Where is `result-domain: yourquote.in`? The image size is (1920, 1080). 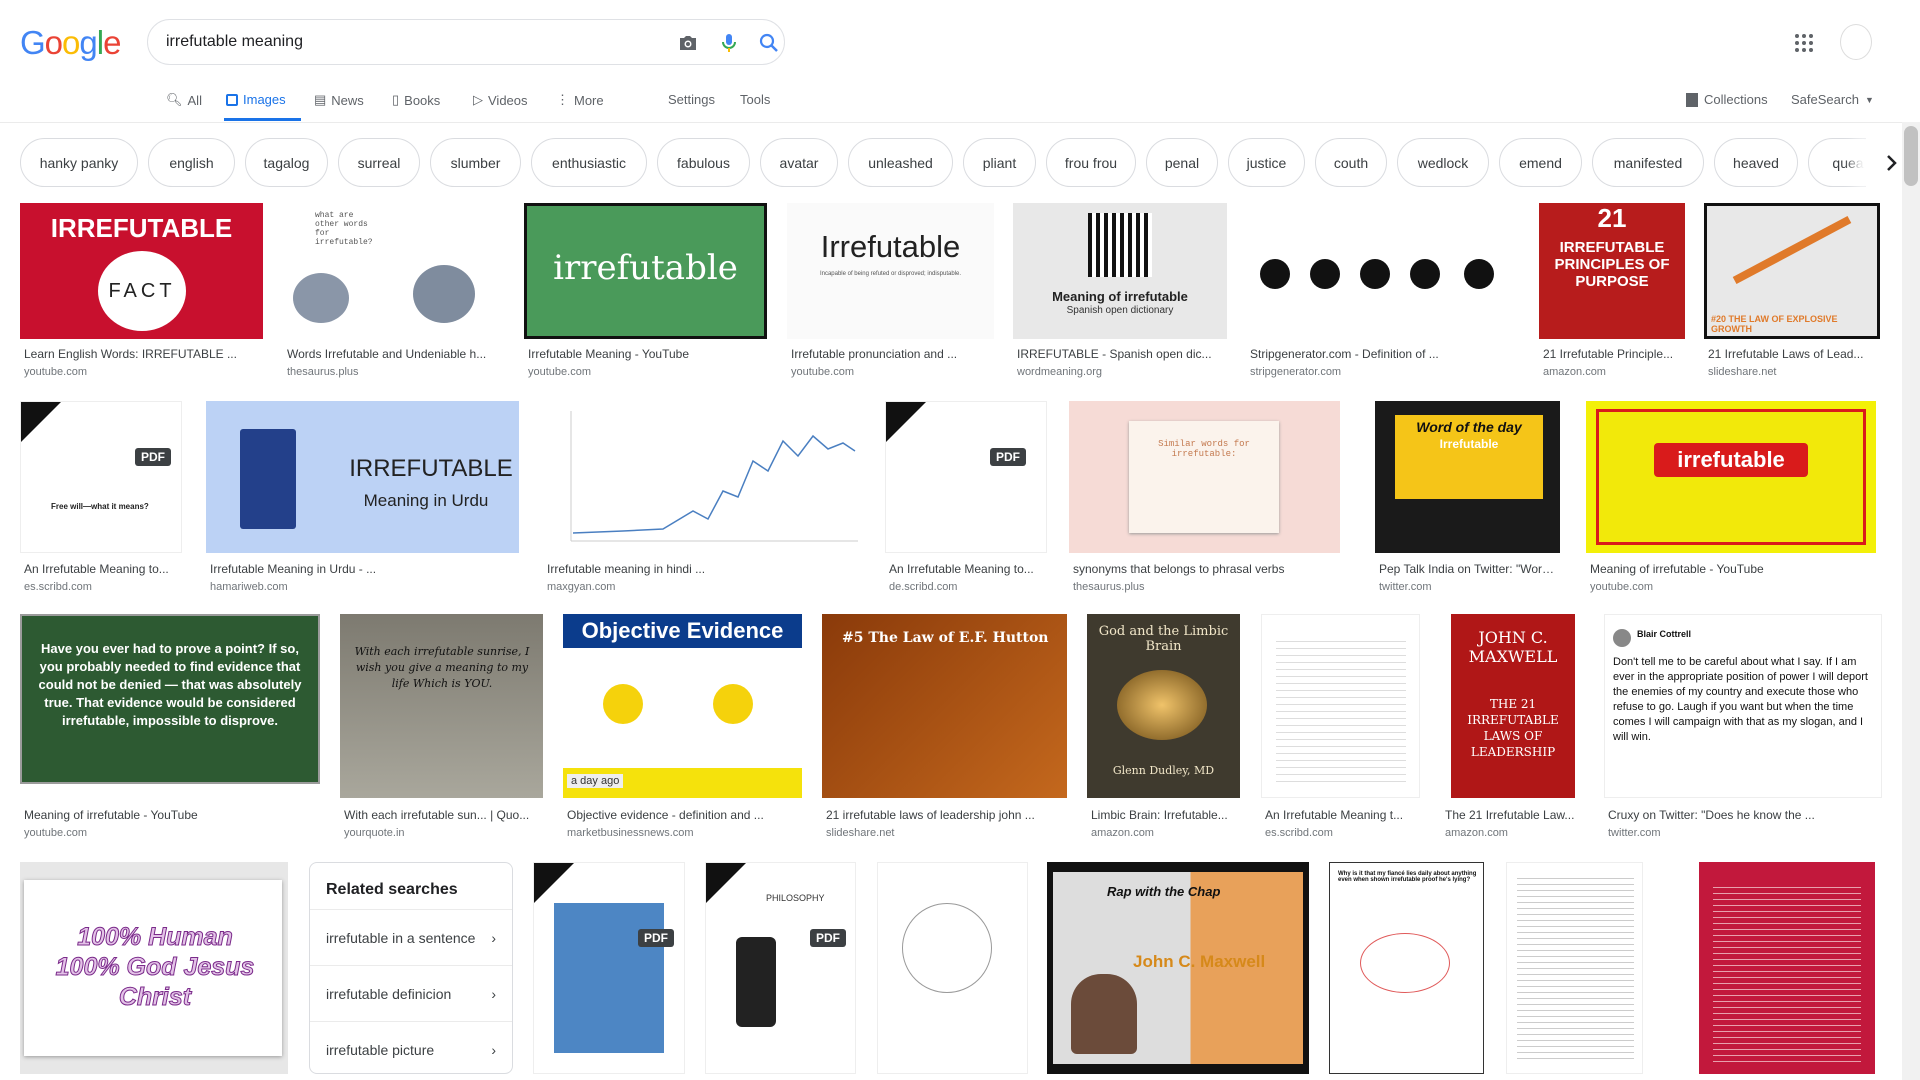
result-domain: yourquote.in is located at coordinates (374, 833).